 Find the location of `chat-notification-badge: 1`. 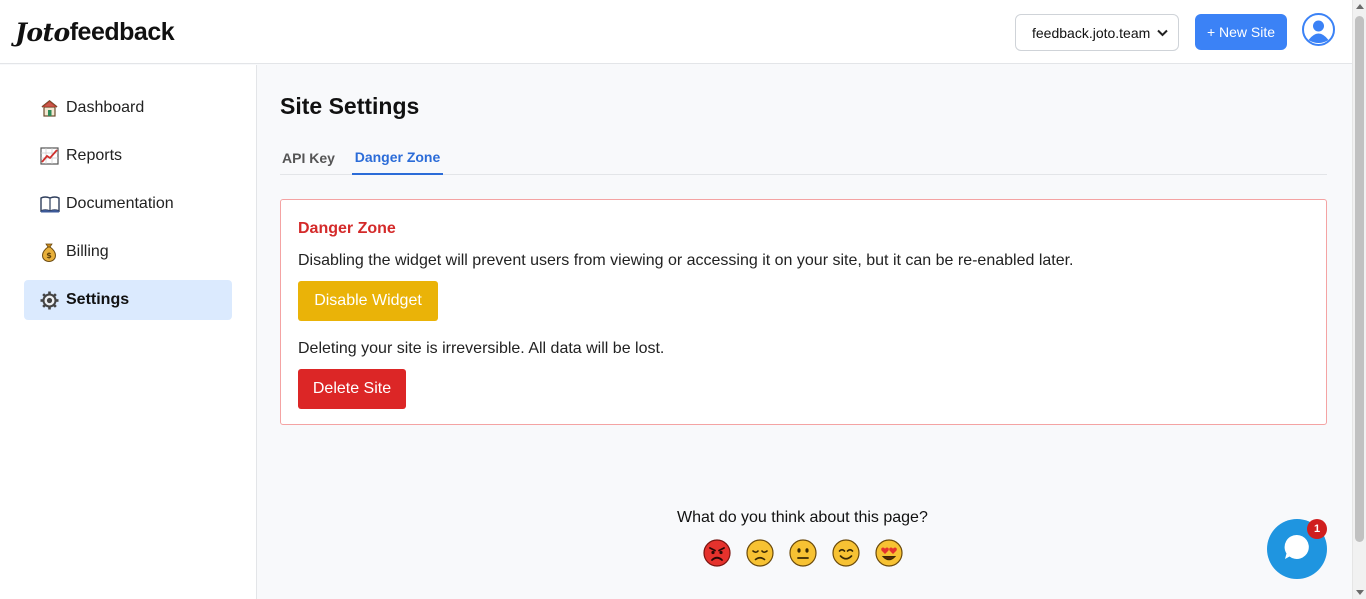

chat-notification-badge: 1 is located at coordinates (1317, 529).